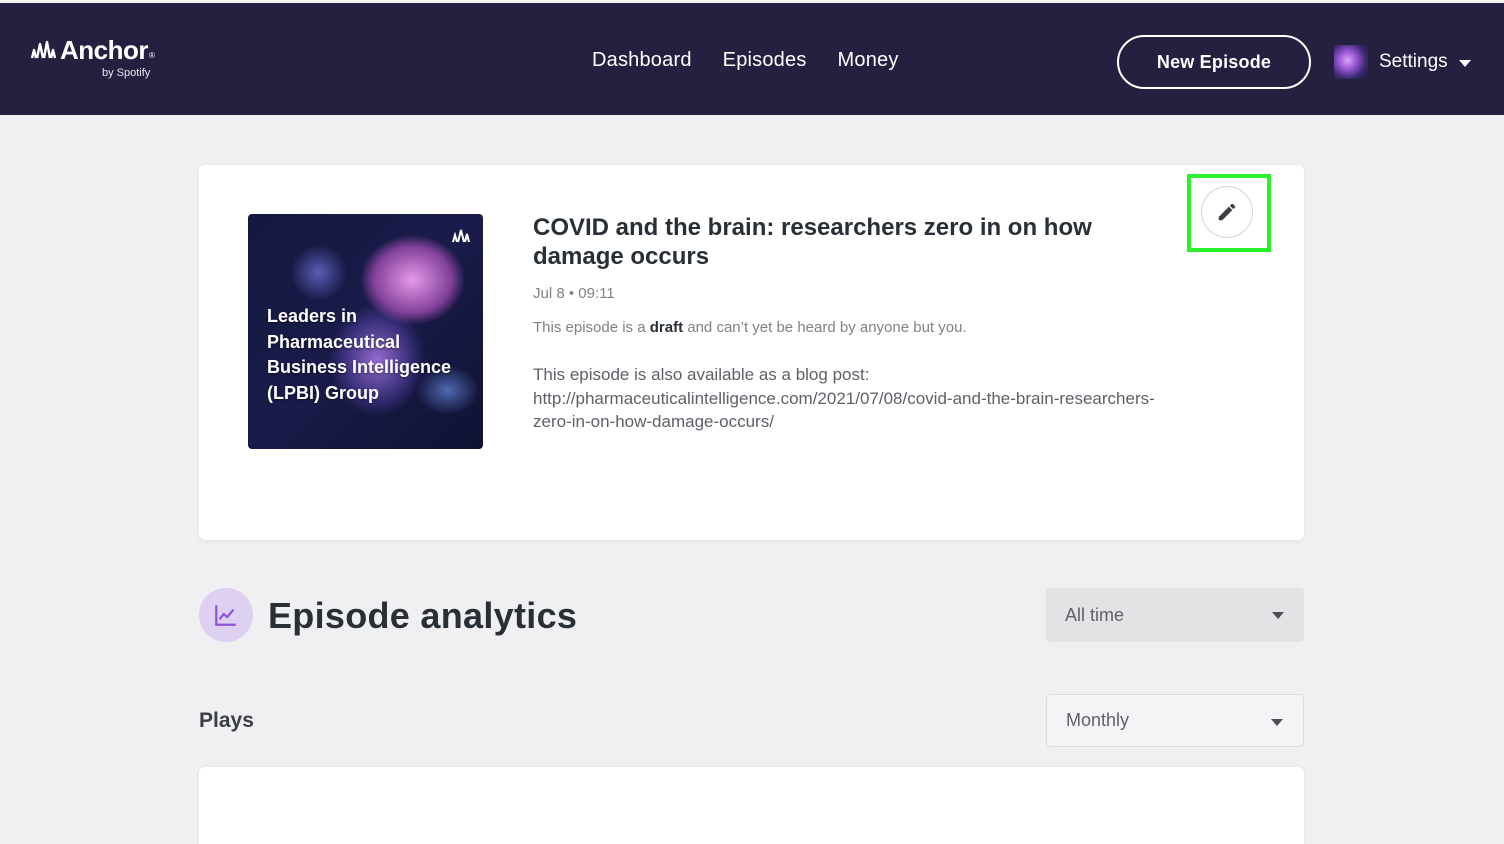 The image size is (1504, 844). What do you see at coordinates (574, 293) in the screenshot?
I see `episode-date-duration: Jul 8 • 09:11` at bounding box center [574, 293].